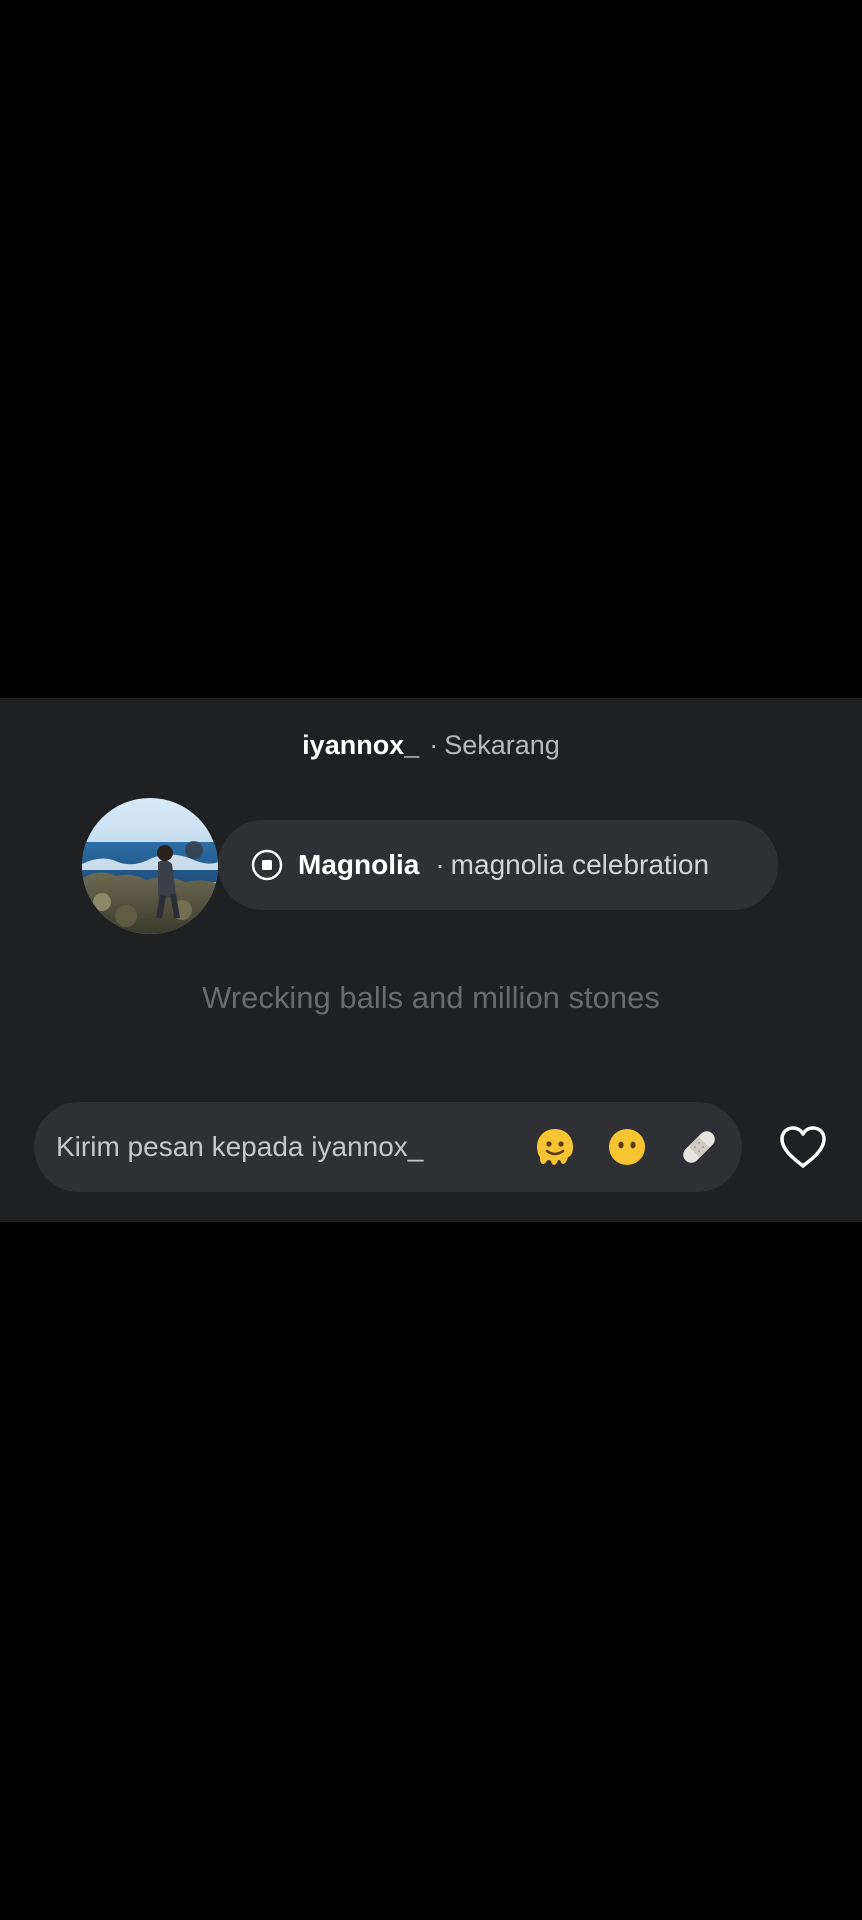 This screenshot has height=1920, width=862. I want to click on avatar, so click(150, 866).